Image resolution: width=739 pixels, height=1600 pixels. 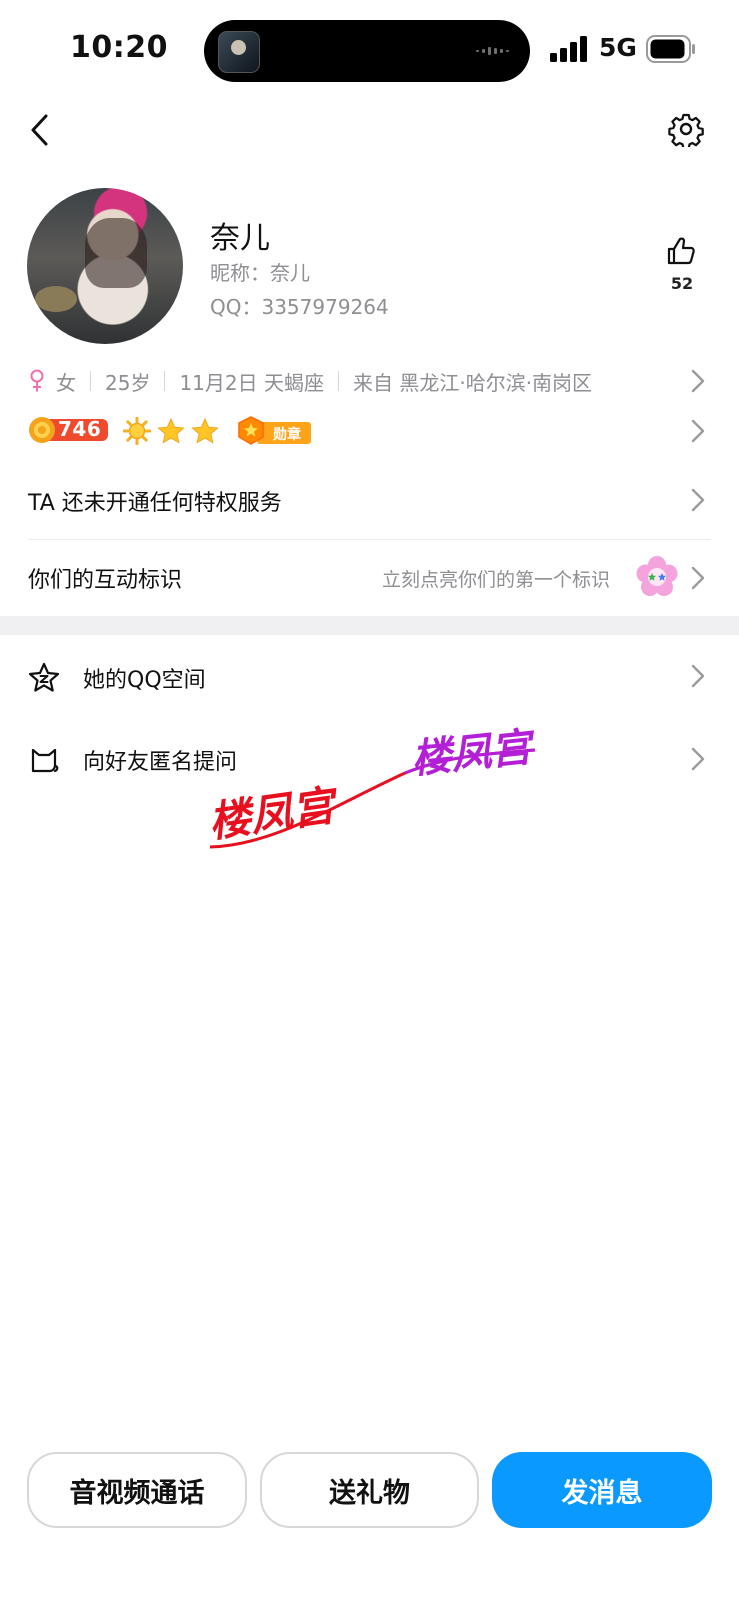 What do you see at coordinates (602, 1490) in the screenshot?
I see `send-message-button: 发消息` at bounding box center [602, 1490].